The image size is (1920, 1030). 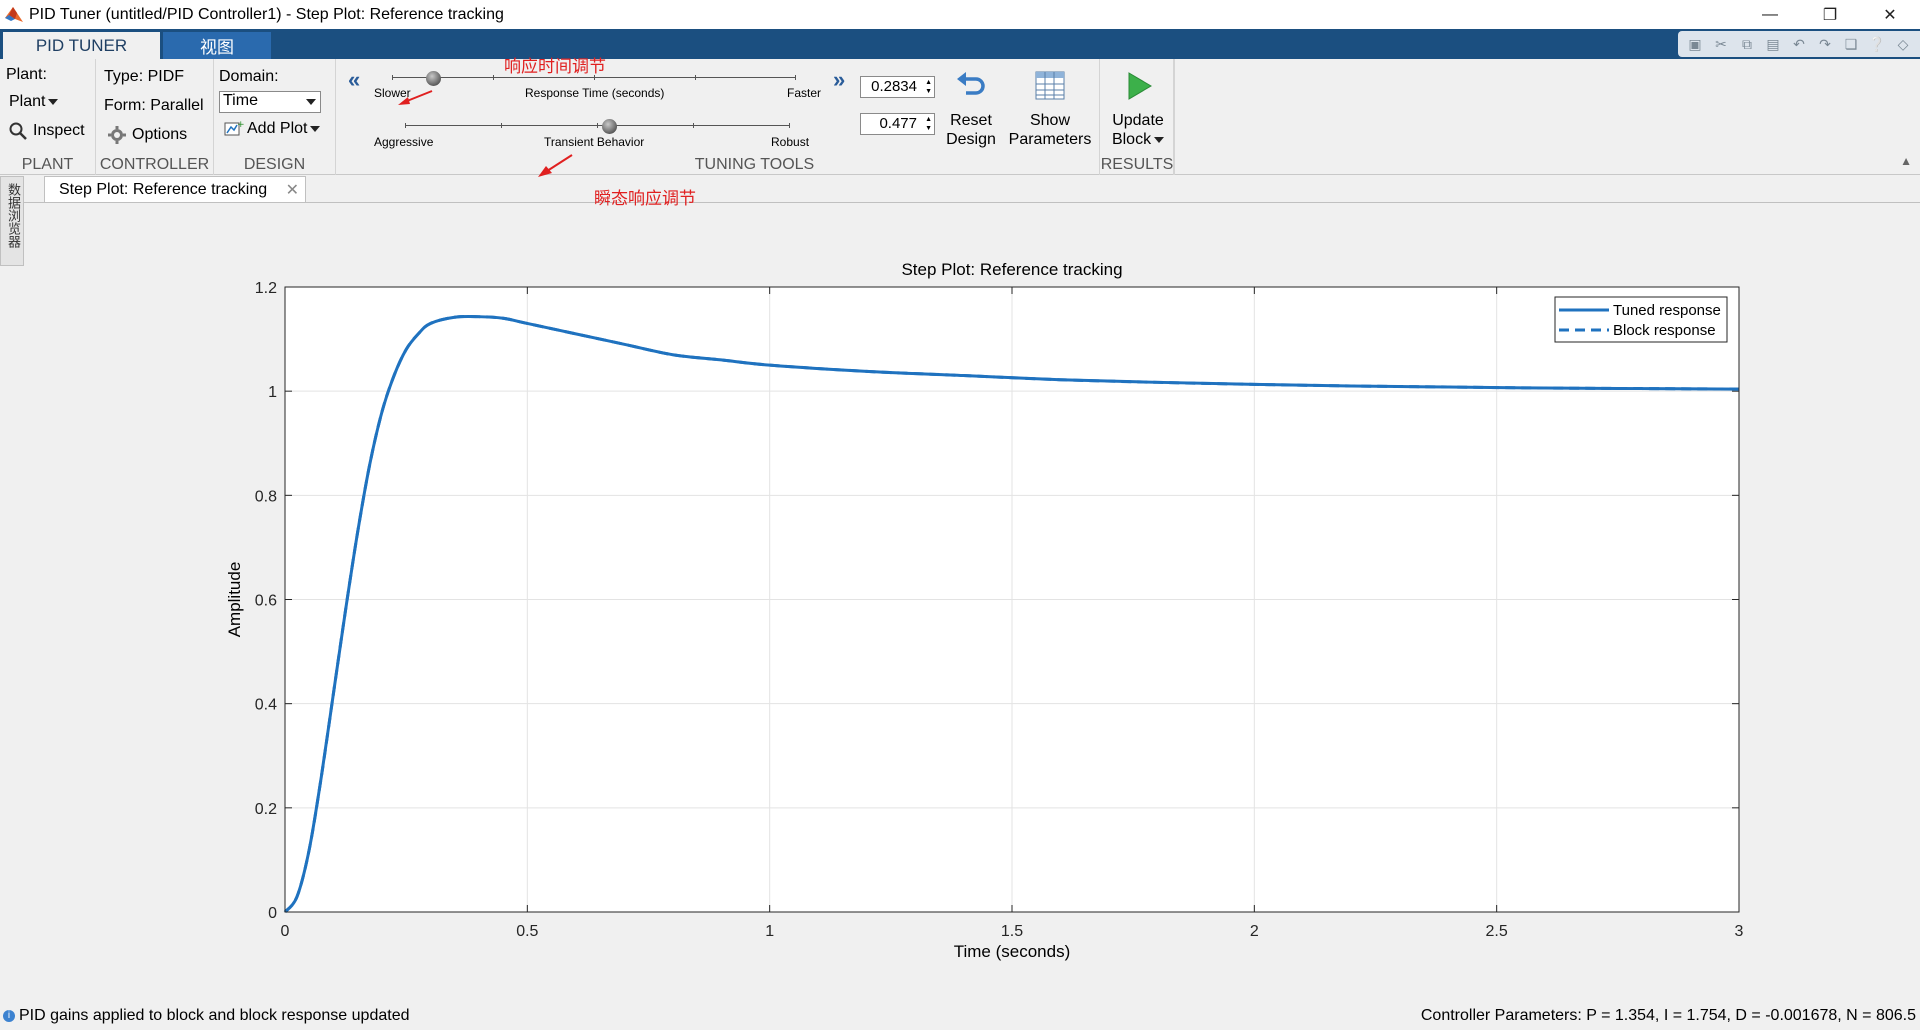 I want to click on controller-type: Type: PIDF, so click(x=144, y=76).